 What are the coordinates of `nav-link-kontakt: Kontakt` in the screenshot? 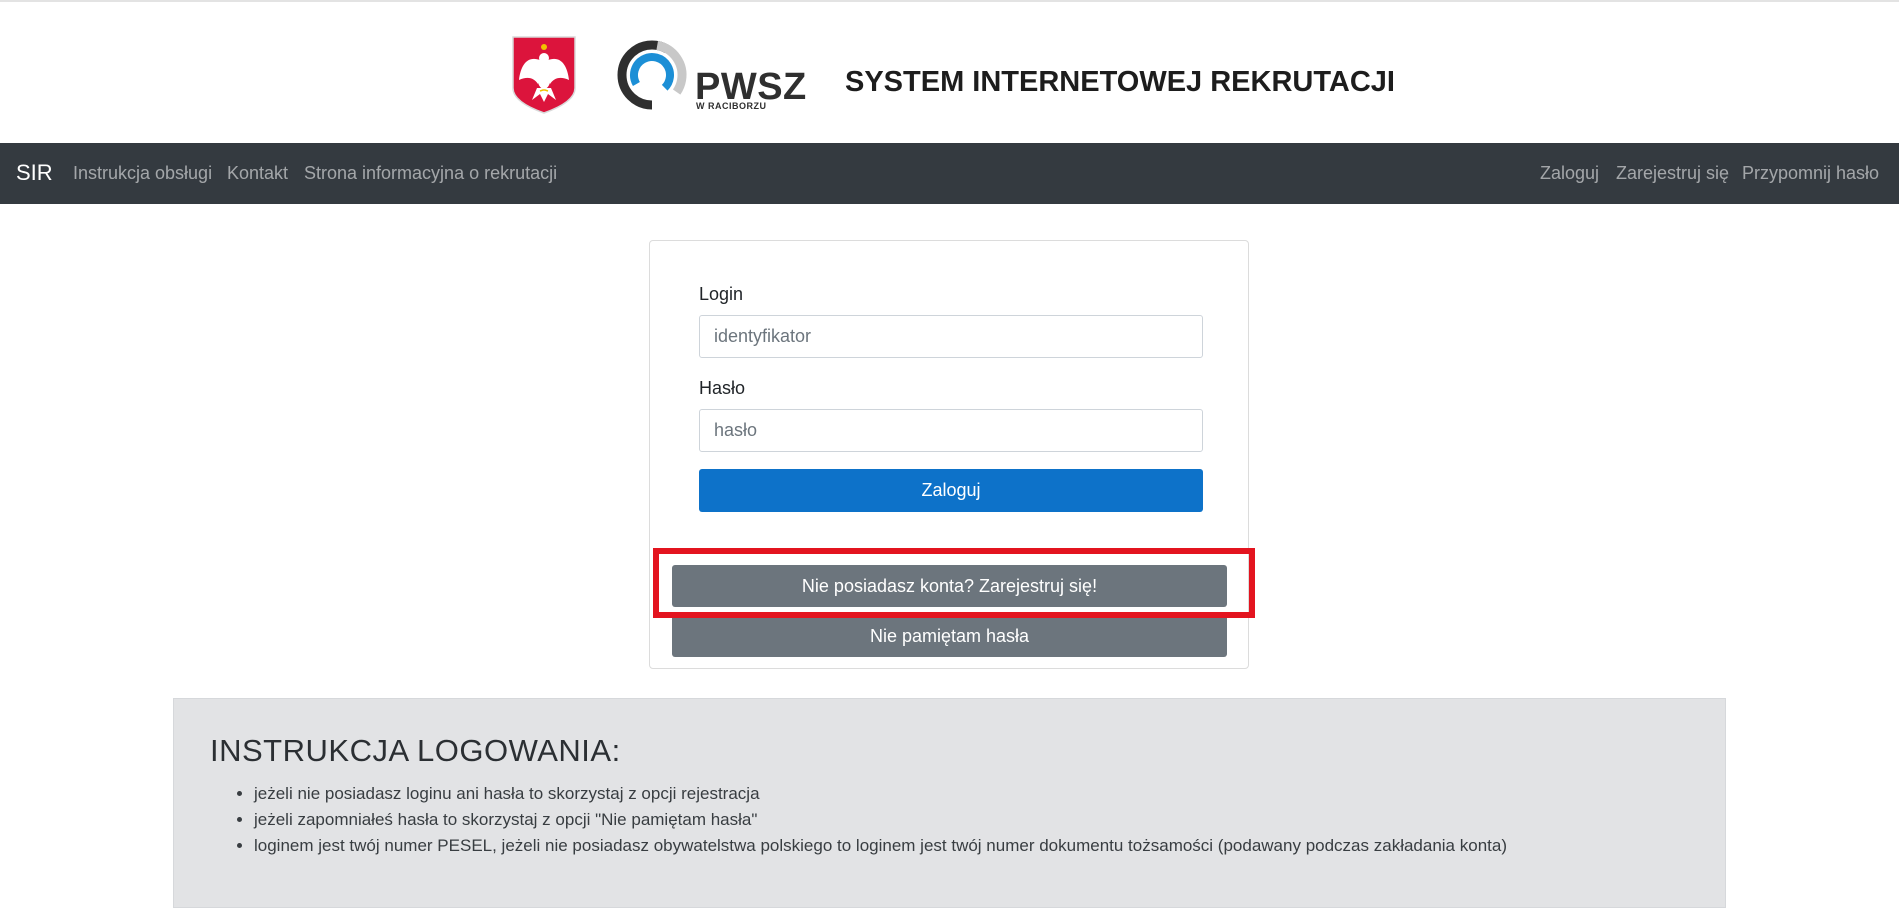 It's located at (257, 173).